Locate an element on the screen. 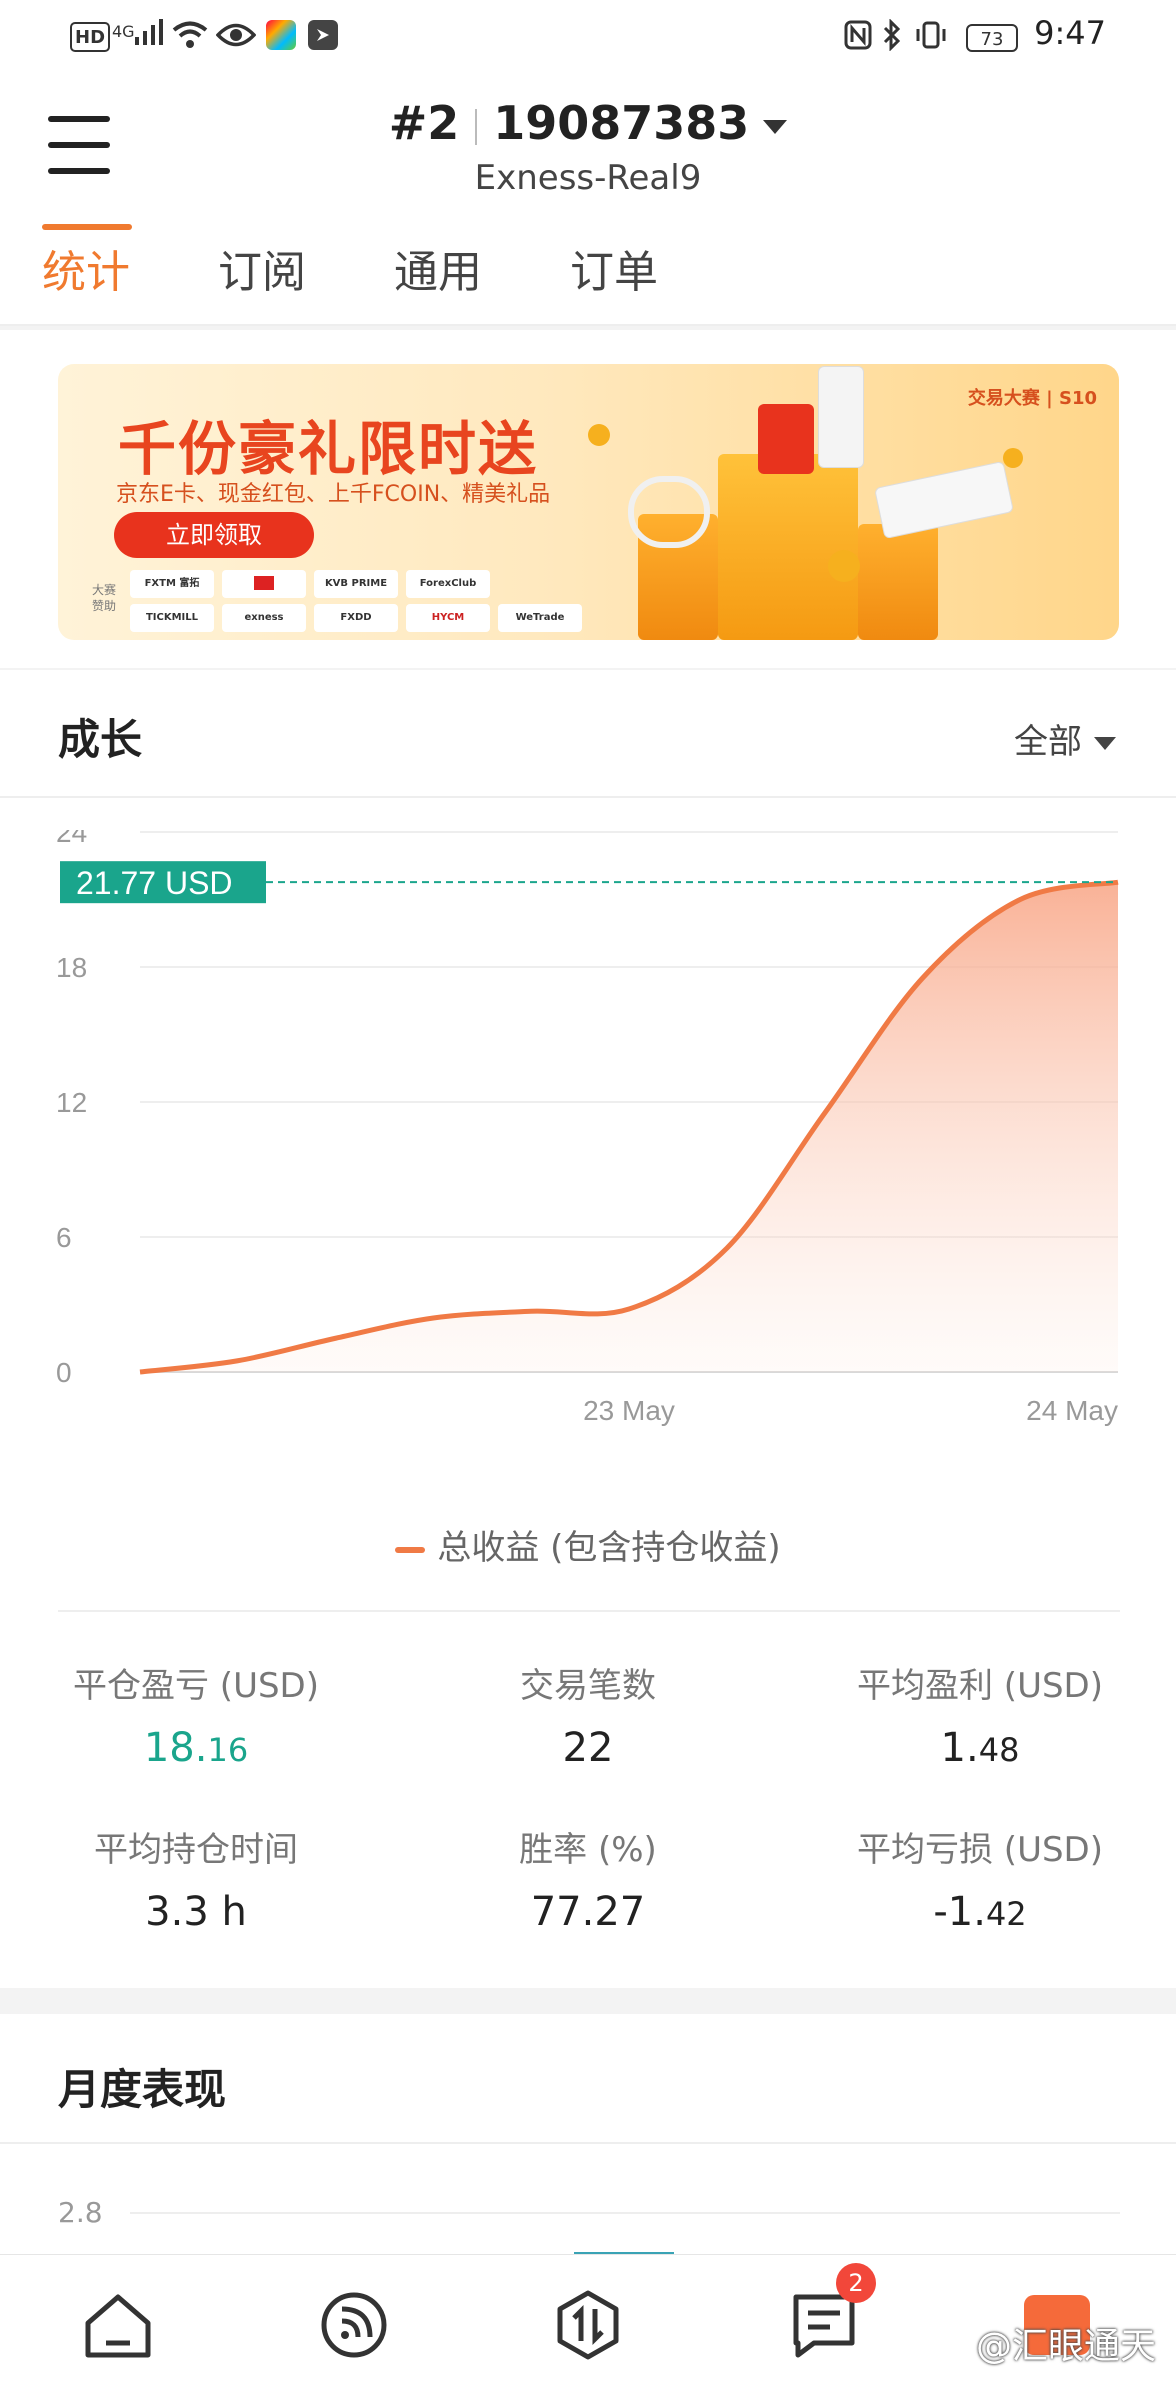  banner-title: 千份豪礼限时送 is located at coordinates (328, 449).